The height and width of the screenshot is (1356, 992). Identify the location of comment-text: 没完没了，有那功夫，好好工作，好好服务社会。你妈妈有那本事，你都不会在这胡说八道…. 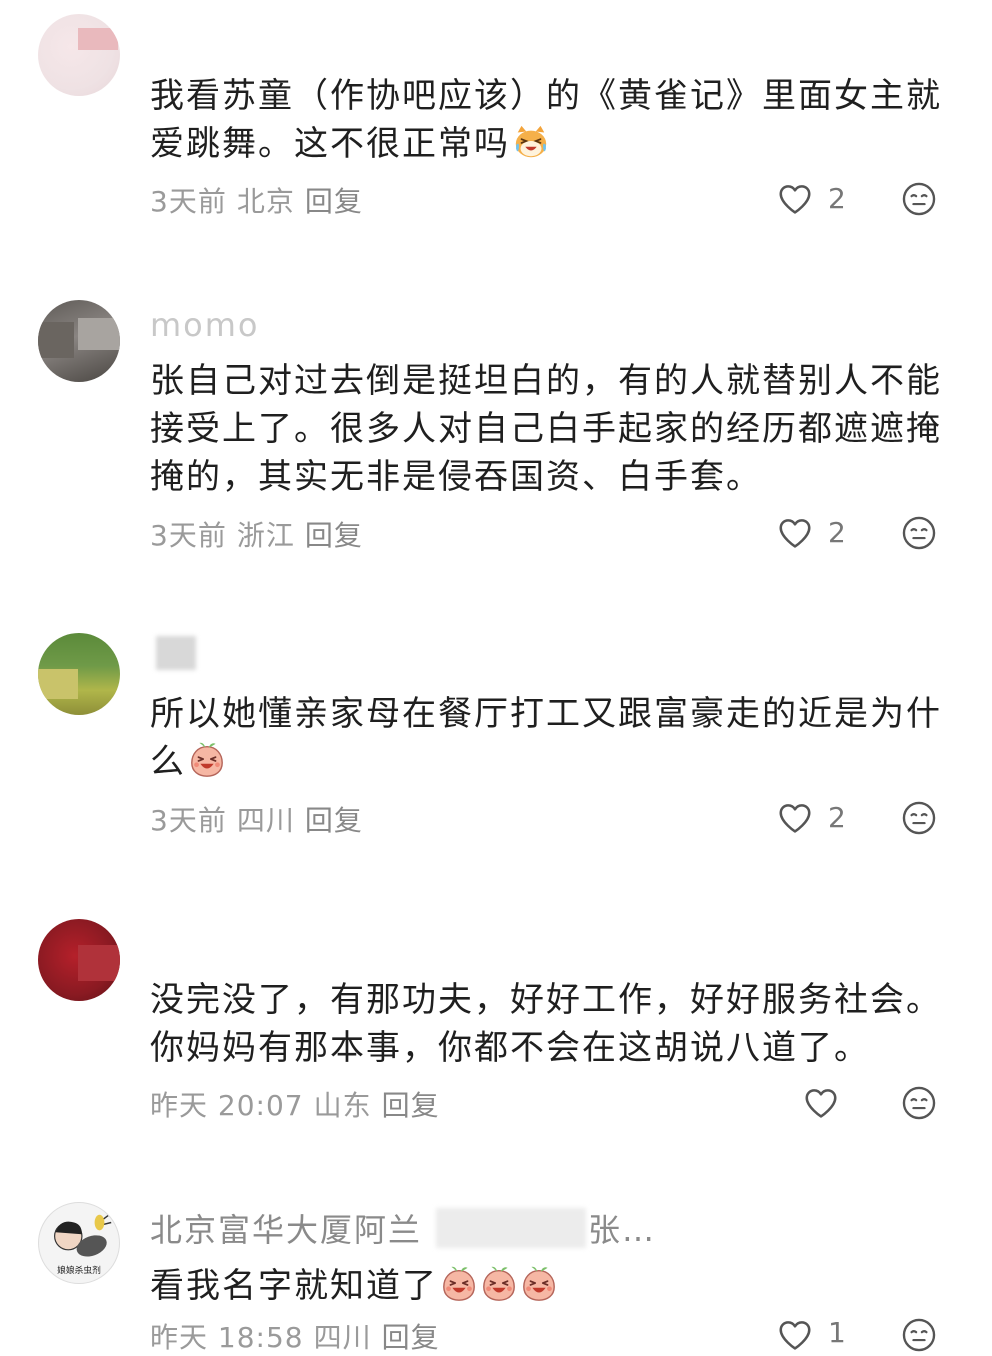
(546, 1024).